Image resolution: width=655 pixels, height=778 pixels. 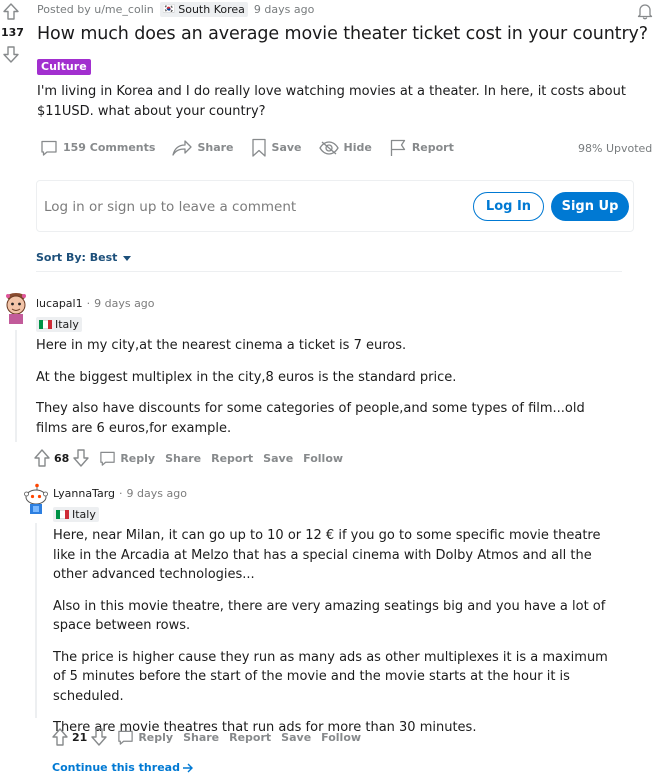 I want to click on hide-label: Hide, so click(x=357, y=147).